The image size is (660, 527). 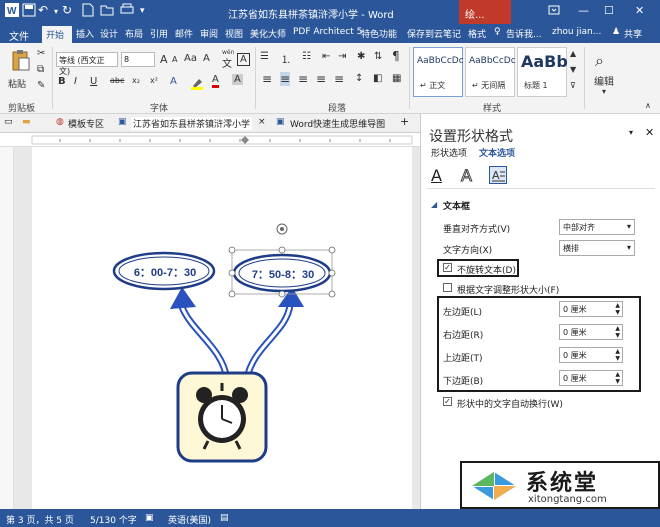 What do you see at coordinates (40, 519) in the screenshot?
I see `page-count: 第 3 页，共 5 页` at bounding box center [40, 519].